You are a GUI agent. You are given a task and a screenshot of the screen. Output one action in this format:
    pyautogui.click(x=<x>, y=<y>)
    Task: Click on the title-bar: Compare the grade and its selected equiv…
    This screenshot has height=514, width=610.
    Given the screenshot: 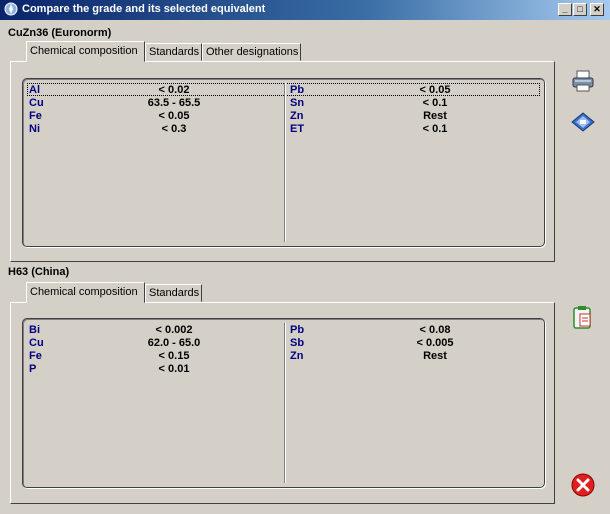 What is the action you would take?
    pyautogui.click(x=305, y=10)
    